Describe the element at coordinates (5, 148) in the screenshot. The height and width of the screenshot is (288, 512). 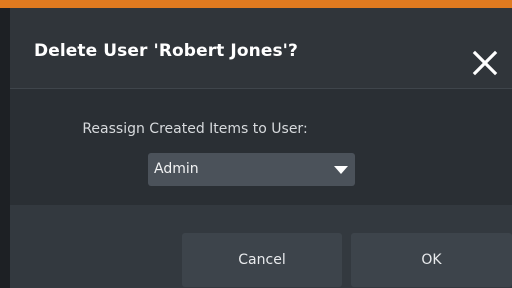
I see `background-edge` at that location.